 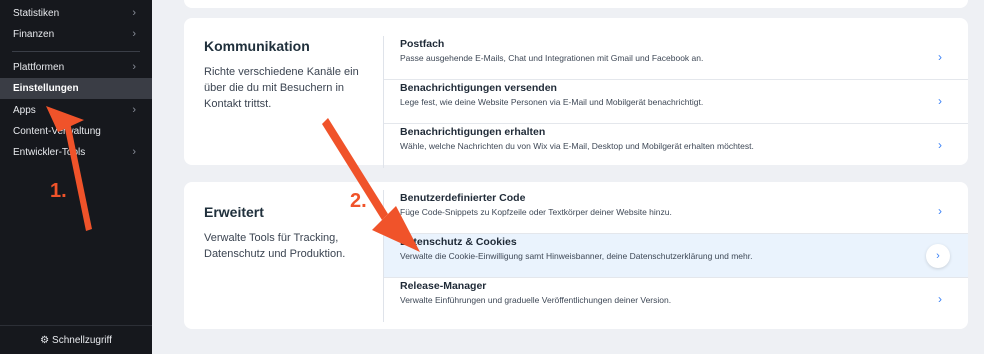 What do you see at coordinates (422, 44) in the screenshot?
I see `row-title: Postfach` at bounding box center [422, 44].